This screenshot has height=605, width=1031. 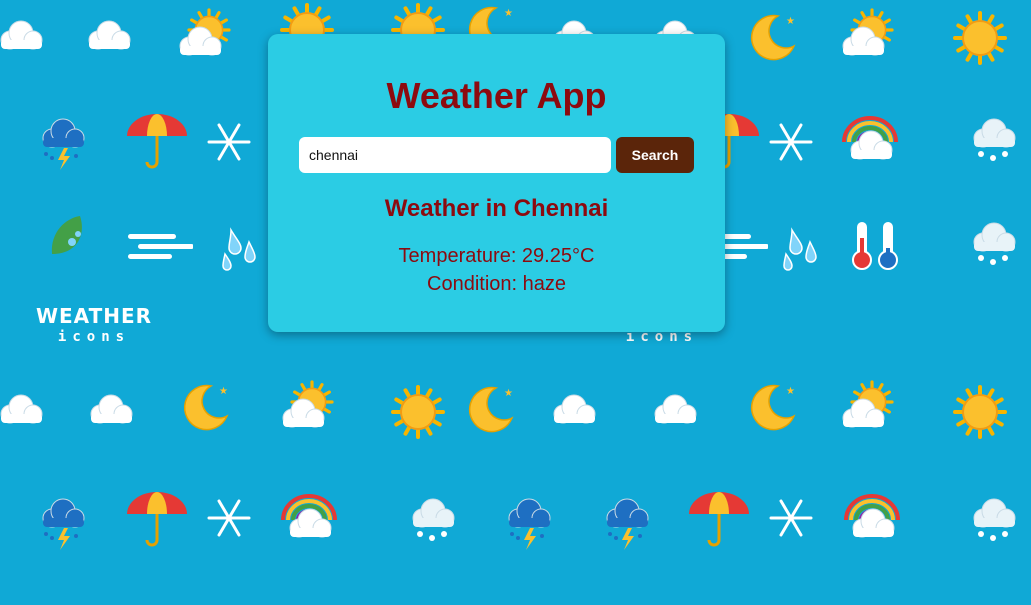 What do you see at coordinates (496, 256) in the screenshot?
I see `temperature-text: Temperature: 29.25°C` at bounding box center [496, 256].